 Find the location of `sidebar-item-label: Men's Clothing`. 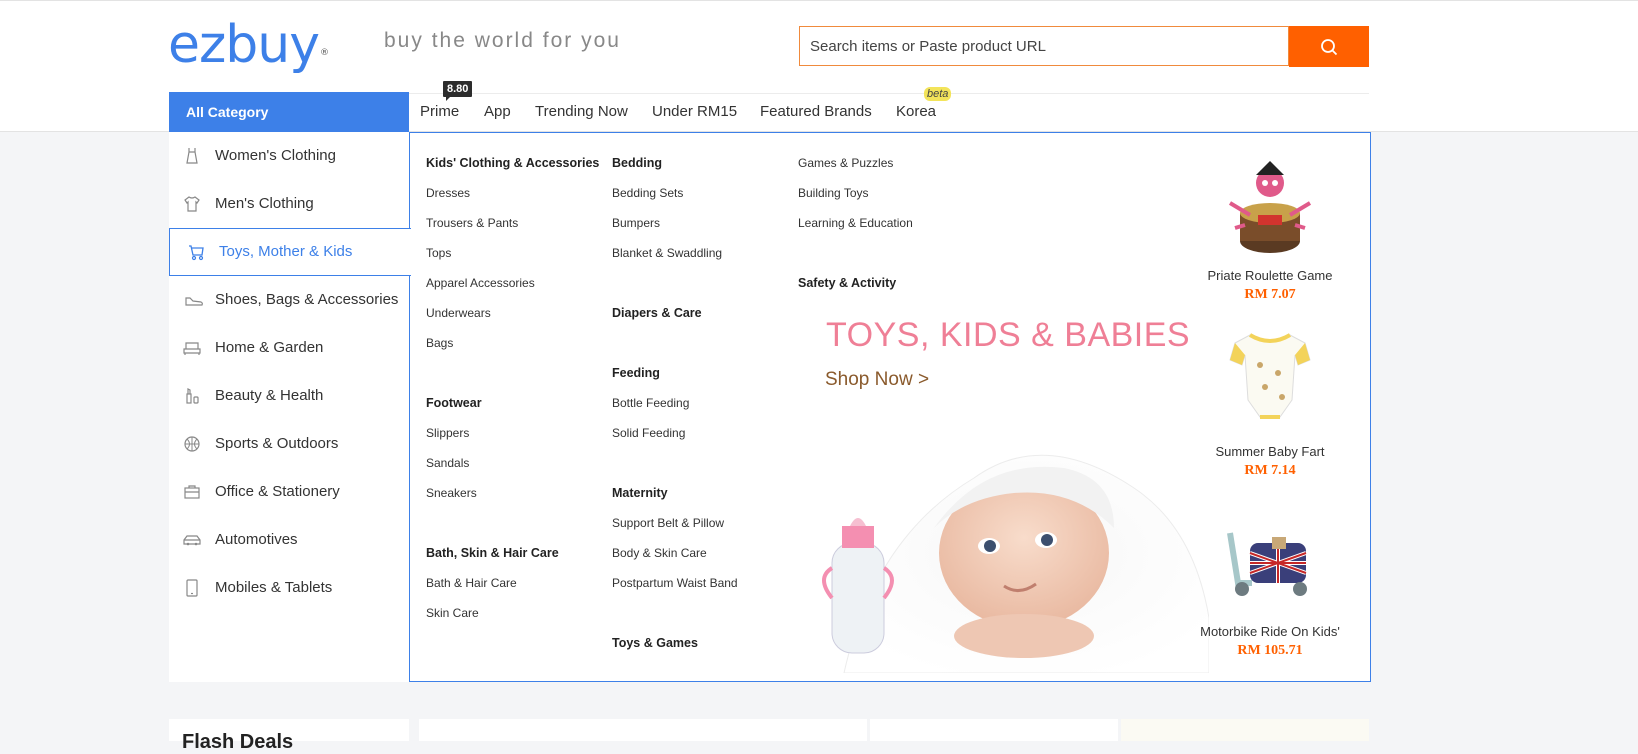

sidebar-item-label: Men's Clothing is located at coordinates (264, 203).